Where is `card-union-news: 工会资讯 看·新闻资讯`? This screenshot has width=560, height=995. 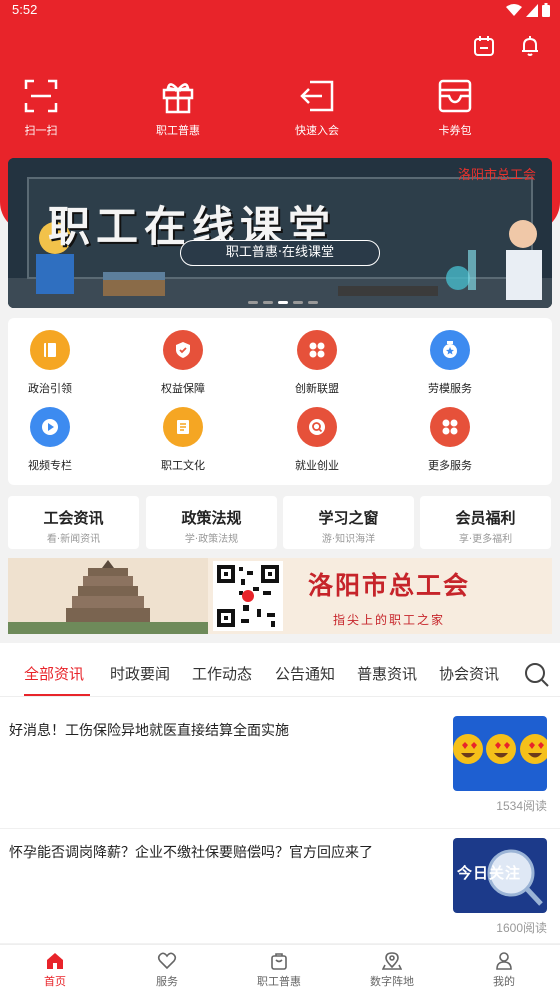 card-union-news: 工会资讯 看·新闻资讯 is located at coordinates (73, 522).